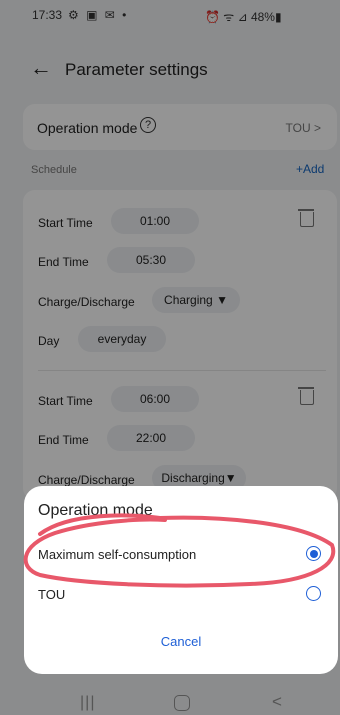 The image size is (340, 715). Describe the element at coordinates (277, 702) in the screenshot. I see `nav-back-icon: <` at that location.